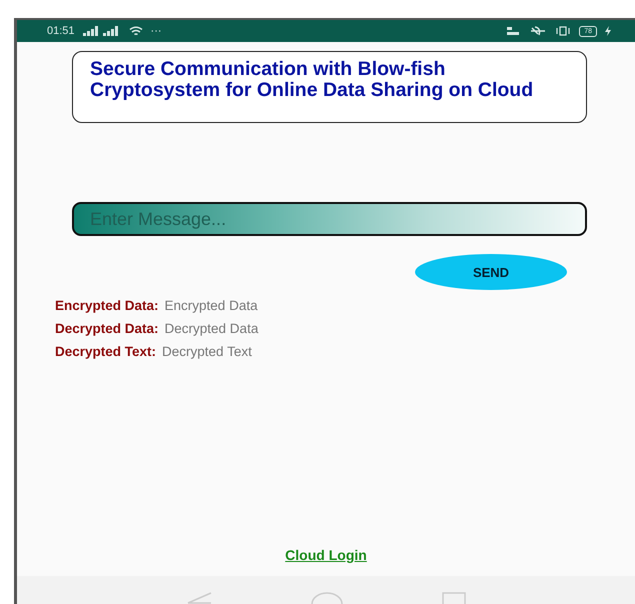  What do you see at coordinates (199, 598) in the screenshot?
I see `back-icon` at bounding box center [199, 598].